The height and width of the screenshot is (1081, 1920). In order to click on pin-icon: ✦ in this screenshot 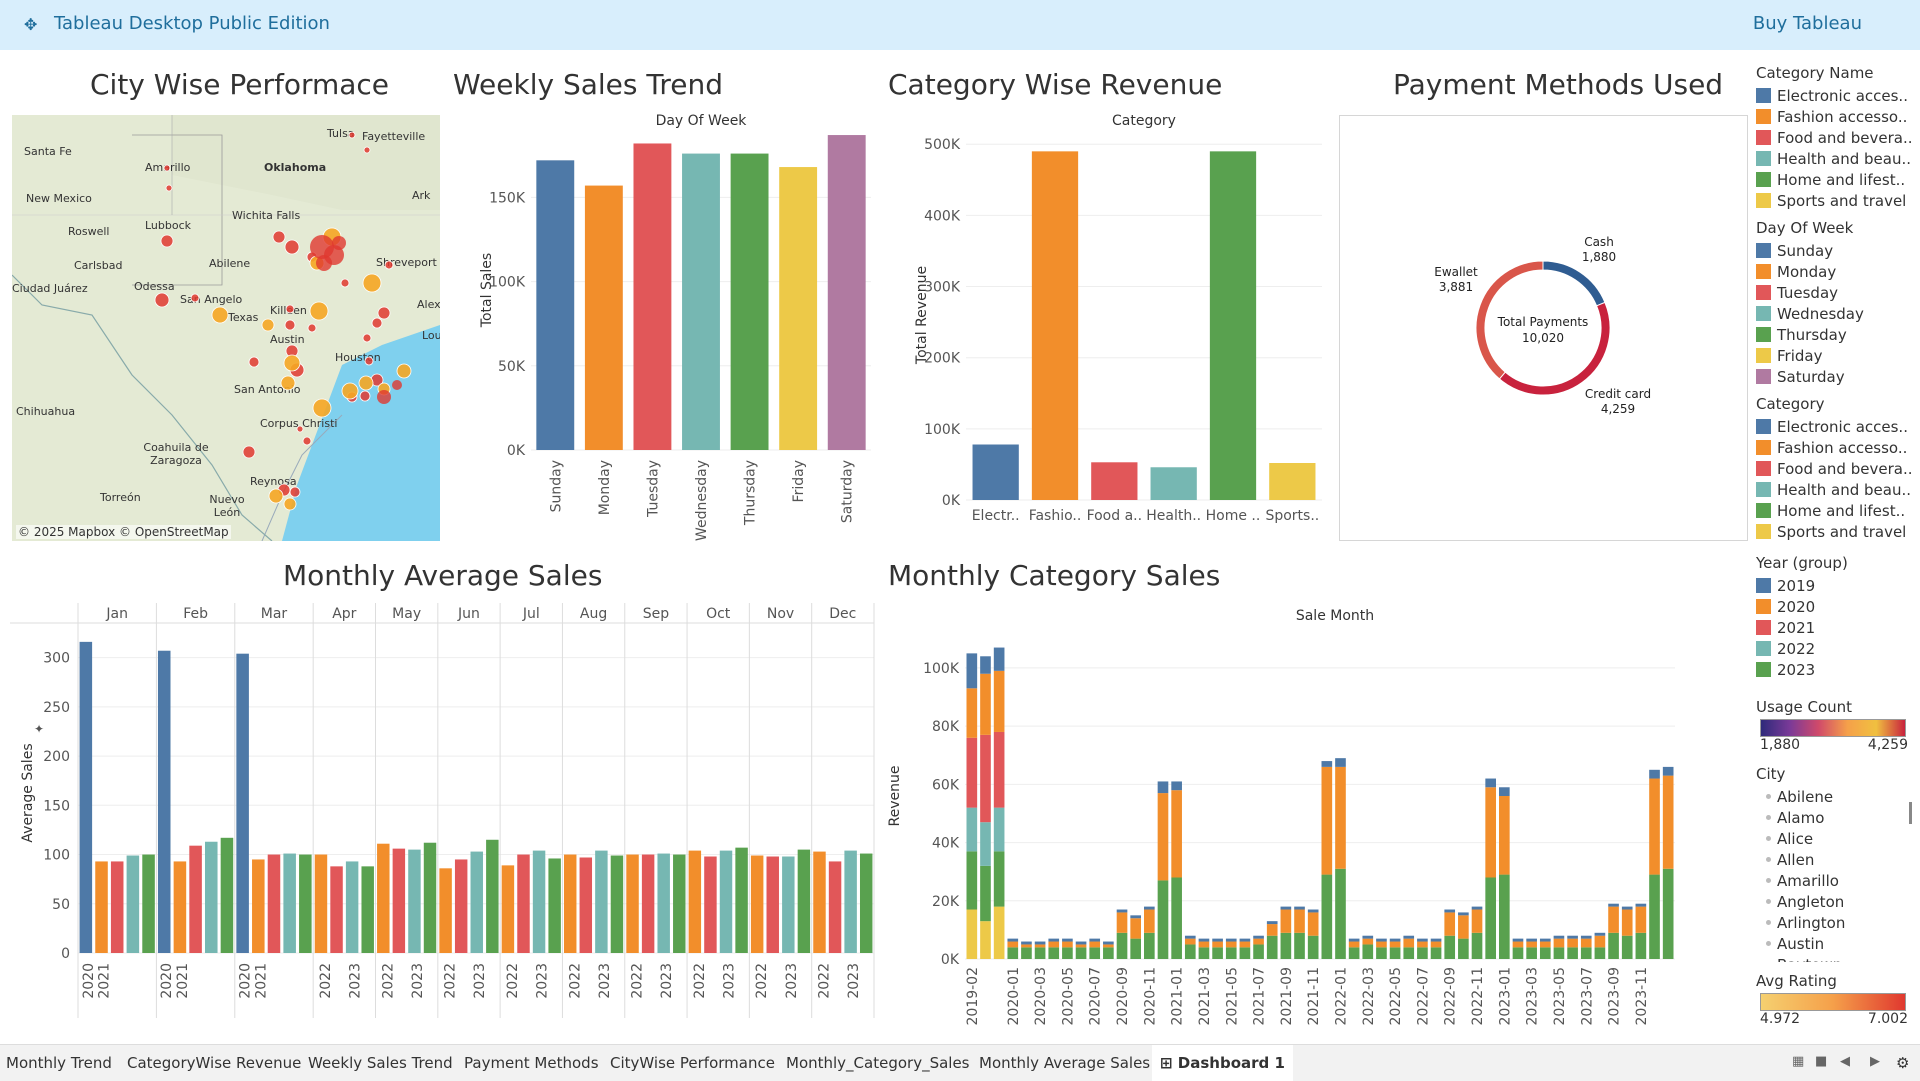, I will do `click(39, 729)`.